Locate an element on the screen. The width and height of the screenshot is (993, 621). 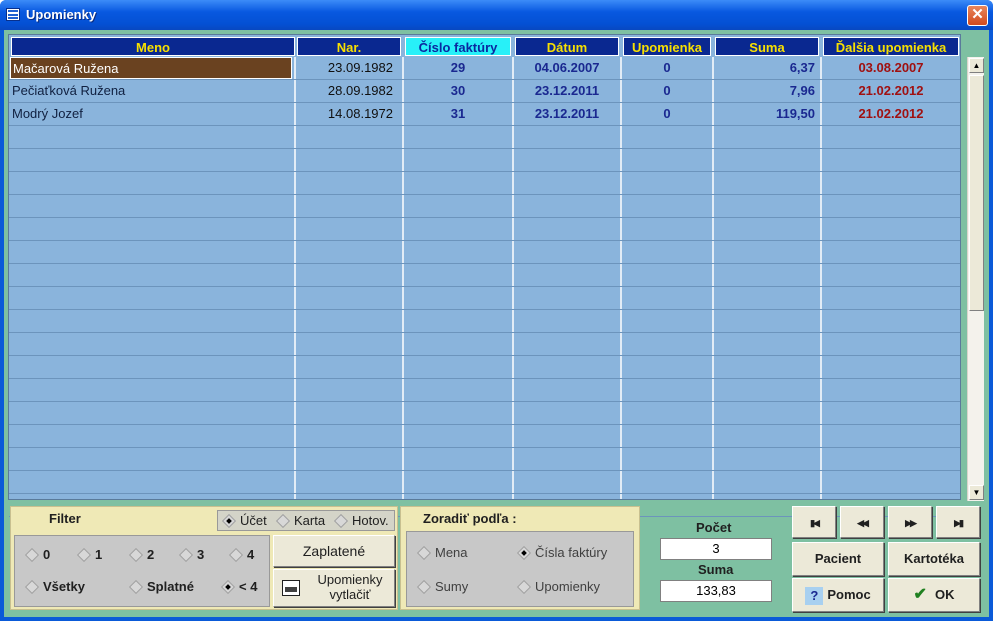
paid-button: Zaplatené is located at coordinates (334, 551).